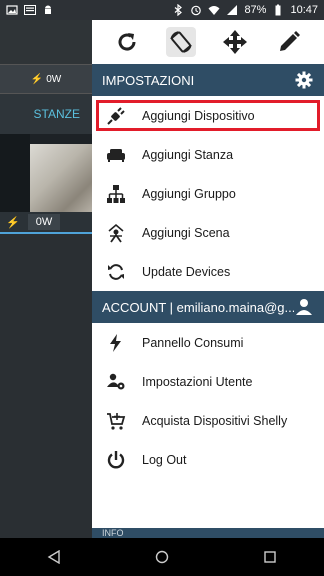  What do you see at coordinates (48, 9) in the screenshot?
I see `android-icon` at bounding box center [48, 9].